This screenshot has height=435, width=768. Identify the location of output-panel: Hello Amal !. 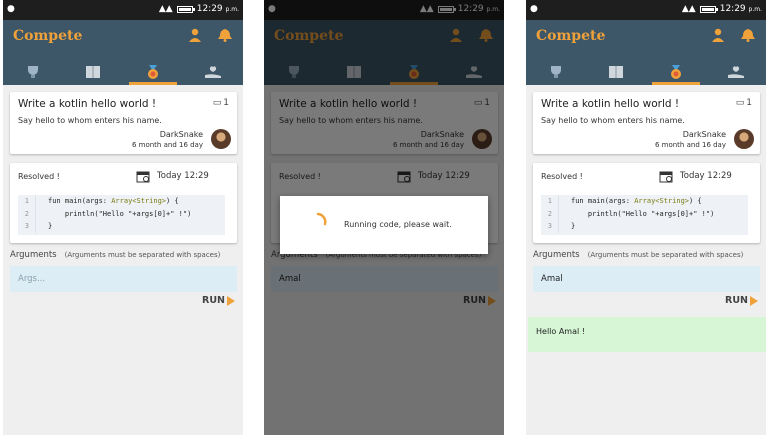
(647, 334).